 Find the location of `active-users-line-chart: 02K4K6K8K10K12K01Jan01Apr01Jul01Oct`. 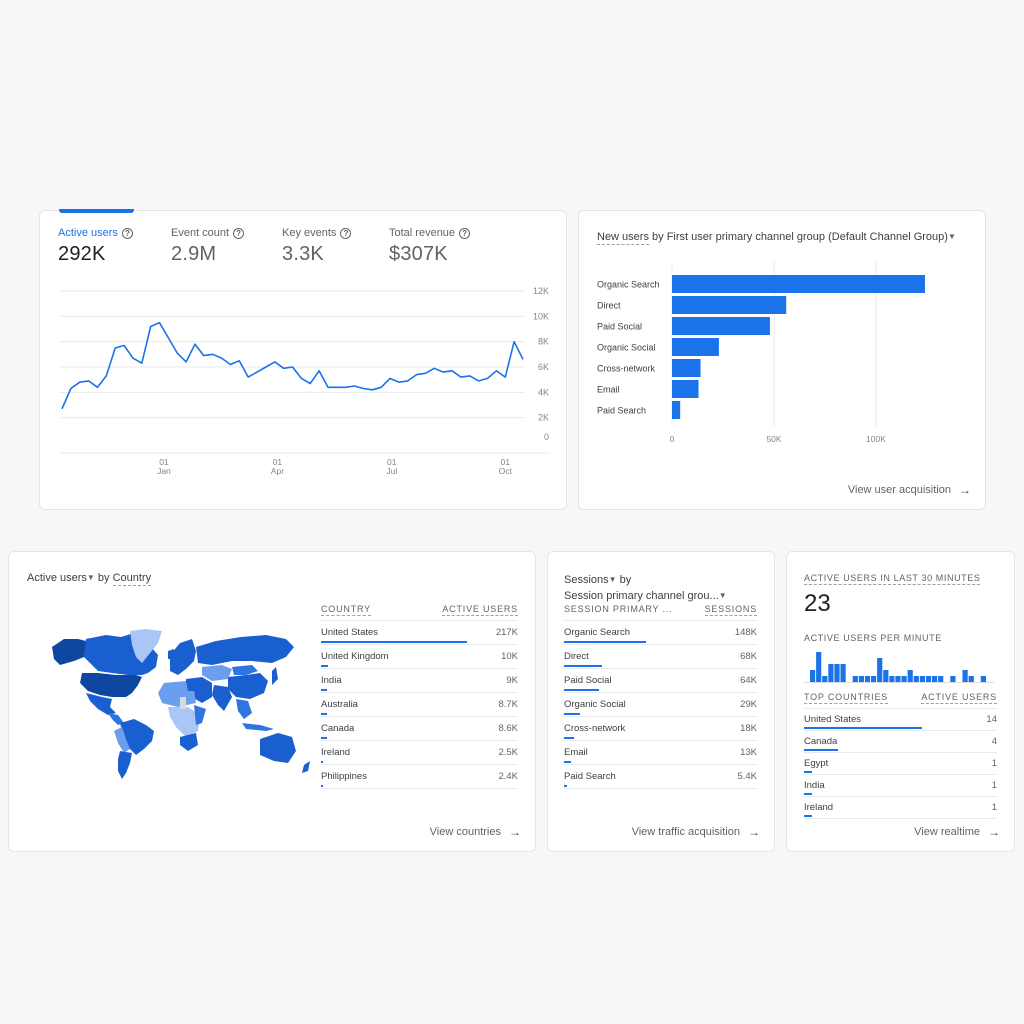

active-users-line-chart: 02K4K6K8K10K12K01Jan01Apr01Jul01Oct is located at coordinates (304, 416).